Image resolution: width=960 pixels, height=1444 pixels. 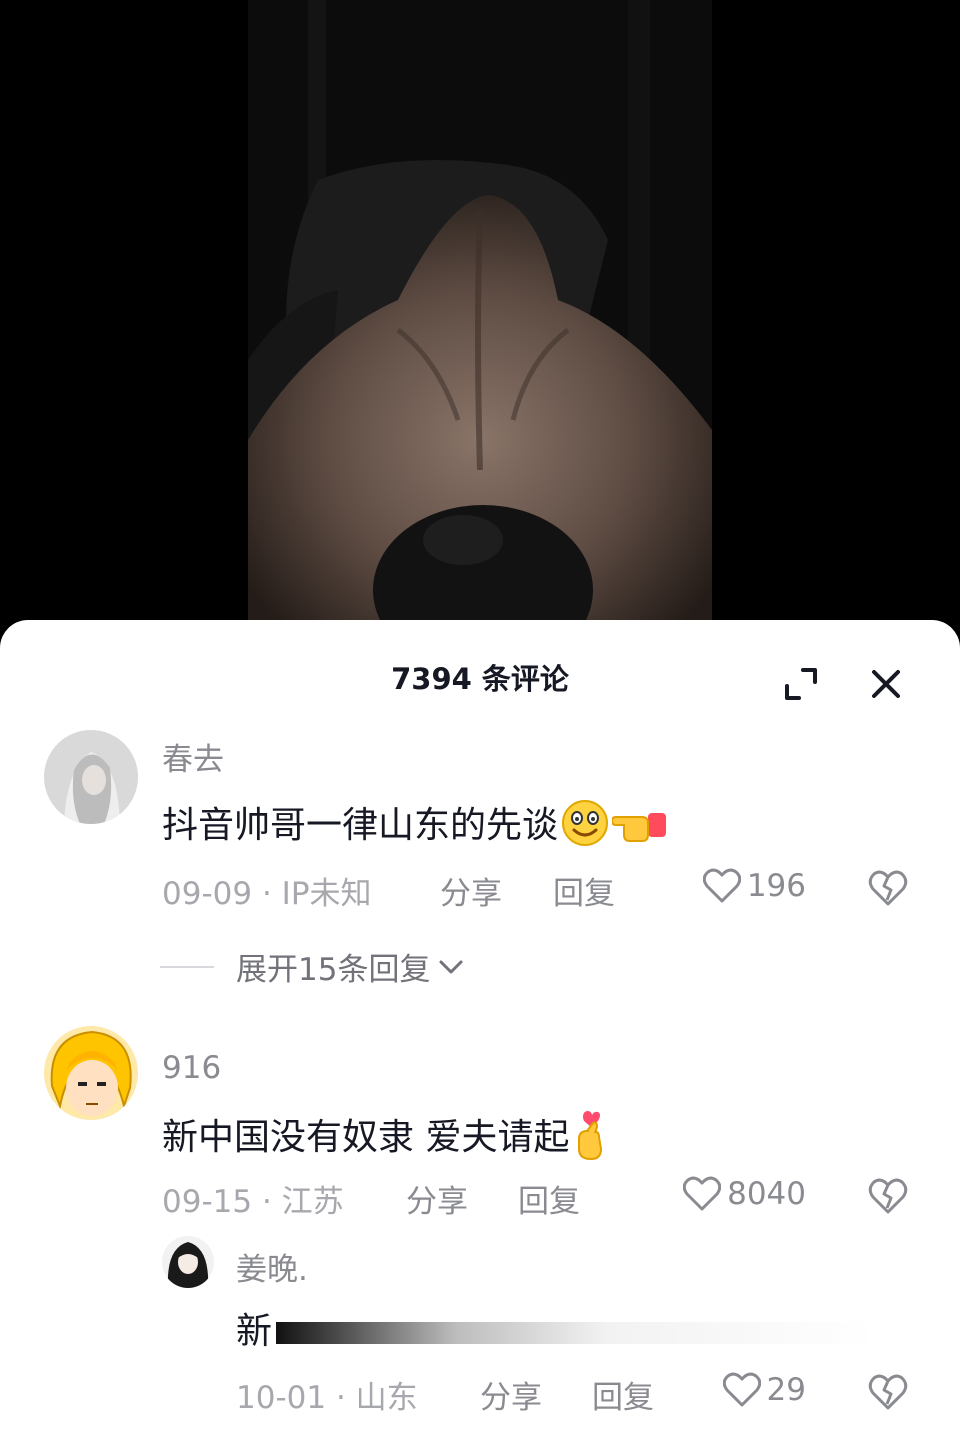 I want to click on like-button: 8040, so click(x=723, y=1194).